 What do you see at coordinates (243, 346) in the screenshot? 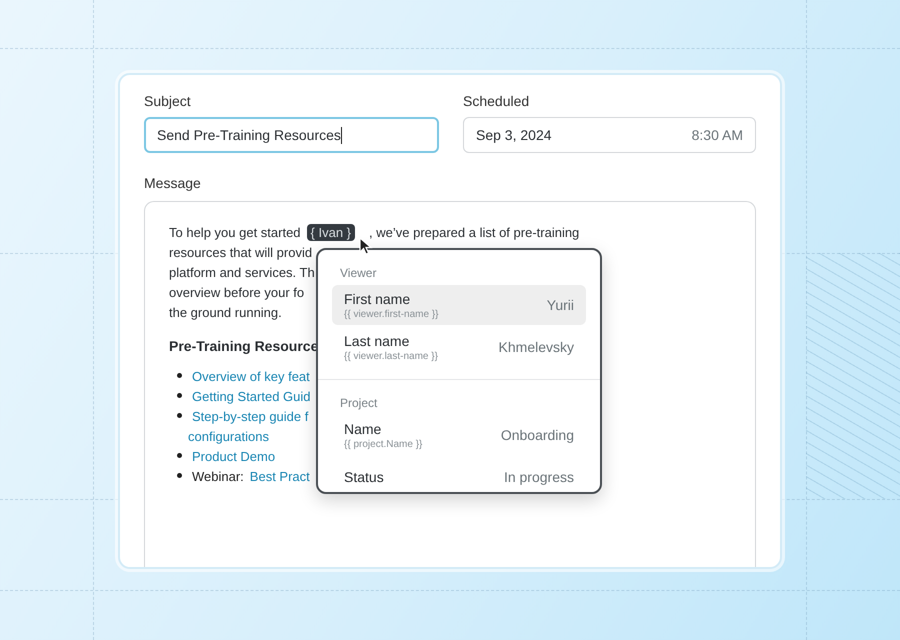
I see `section-heading: Pre-Training Resource` at bounding box center [243, 346].